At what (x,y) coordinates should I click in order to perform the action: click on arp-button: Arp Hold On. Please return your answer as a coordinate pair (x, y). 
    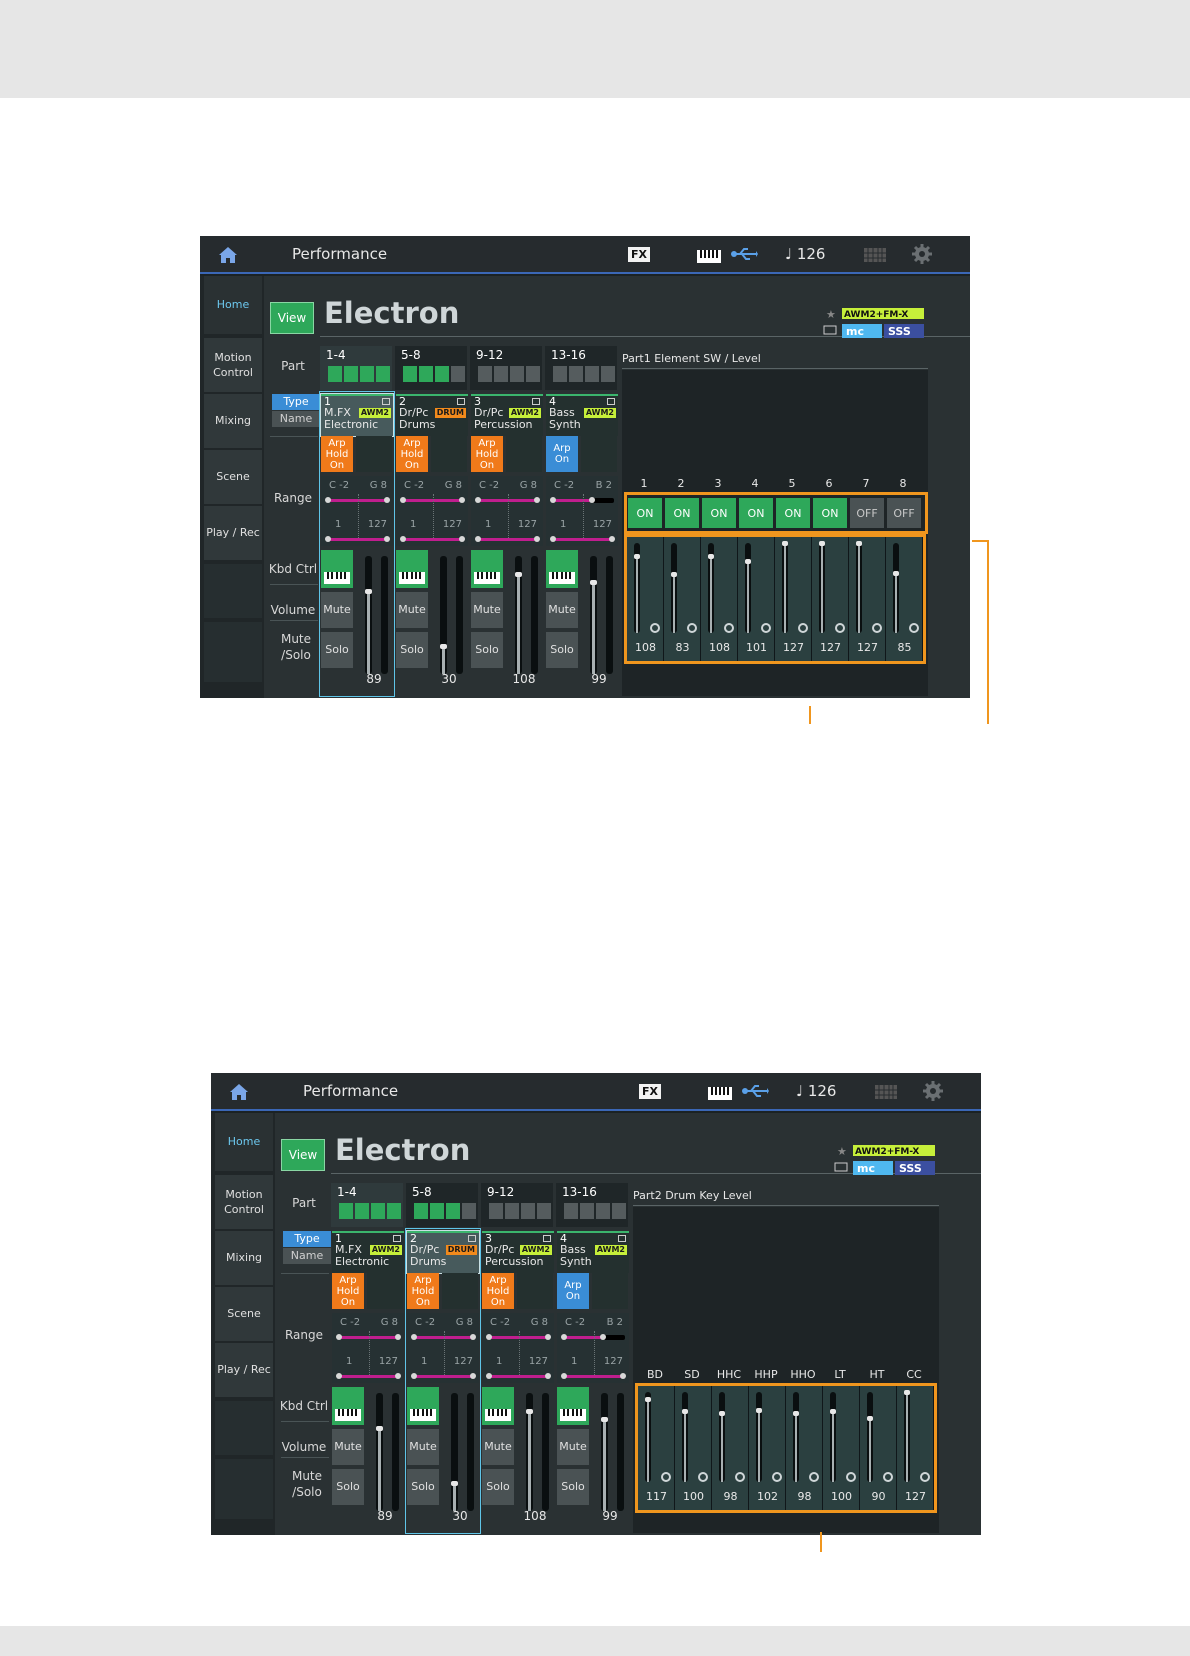
    Looking at the image, I should click on (423, 1291).